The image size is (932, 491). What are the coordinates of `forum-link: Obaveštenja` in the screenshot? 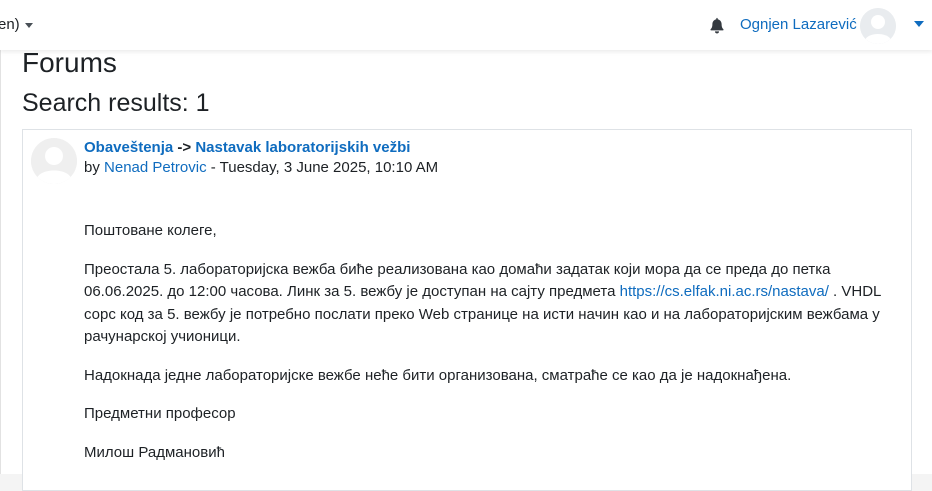 It's located at (128, 147).